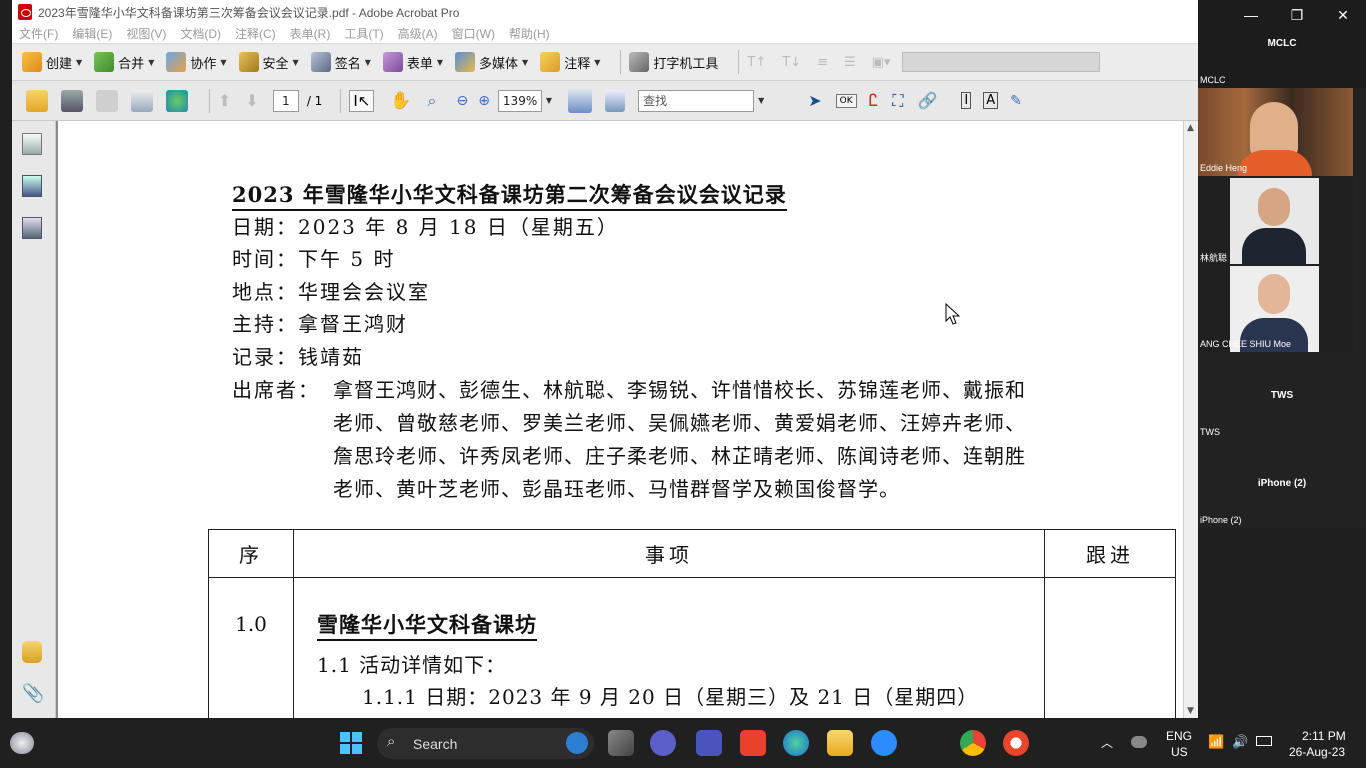 The width and height of the screenshot is (1366, 768). I want to click on language-code: ENG, so click(1179, 736).